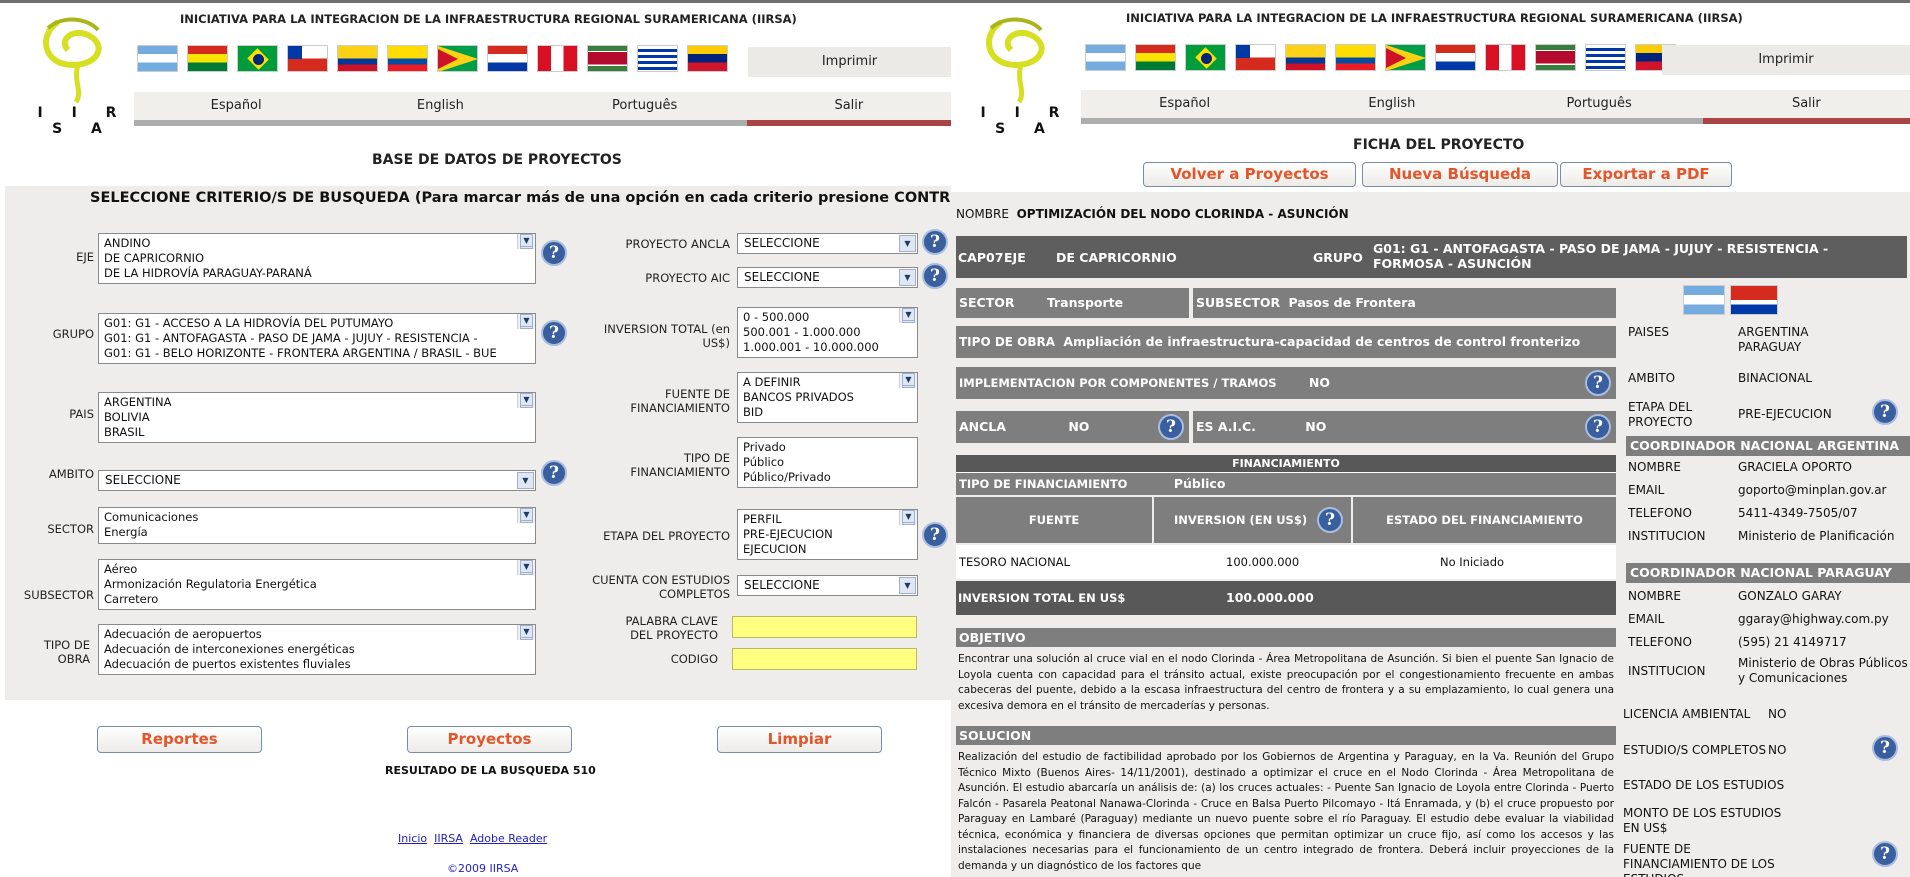 The height and width of the screenshot is (877, 1910). Describe the element at coordinates (554, 253) in the screenshot. I see `eje-help-icon: ?` at that location.